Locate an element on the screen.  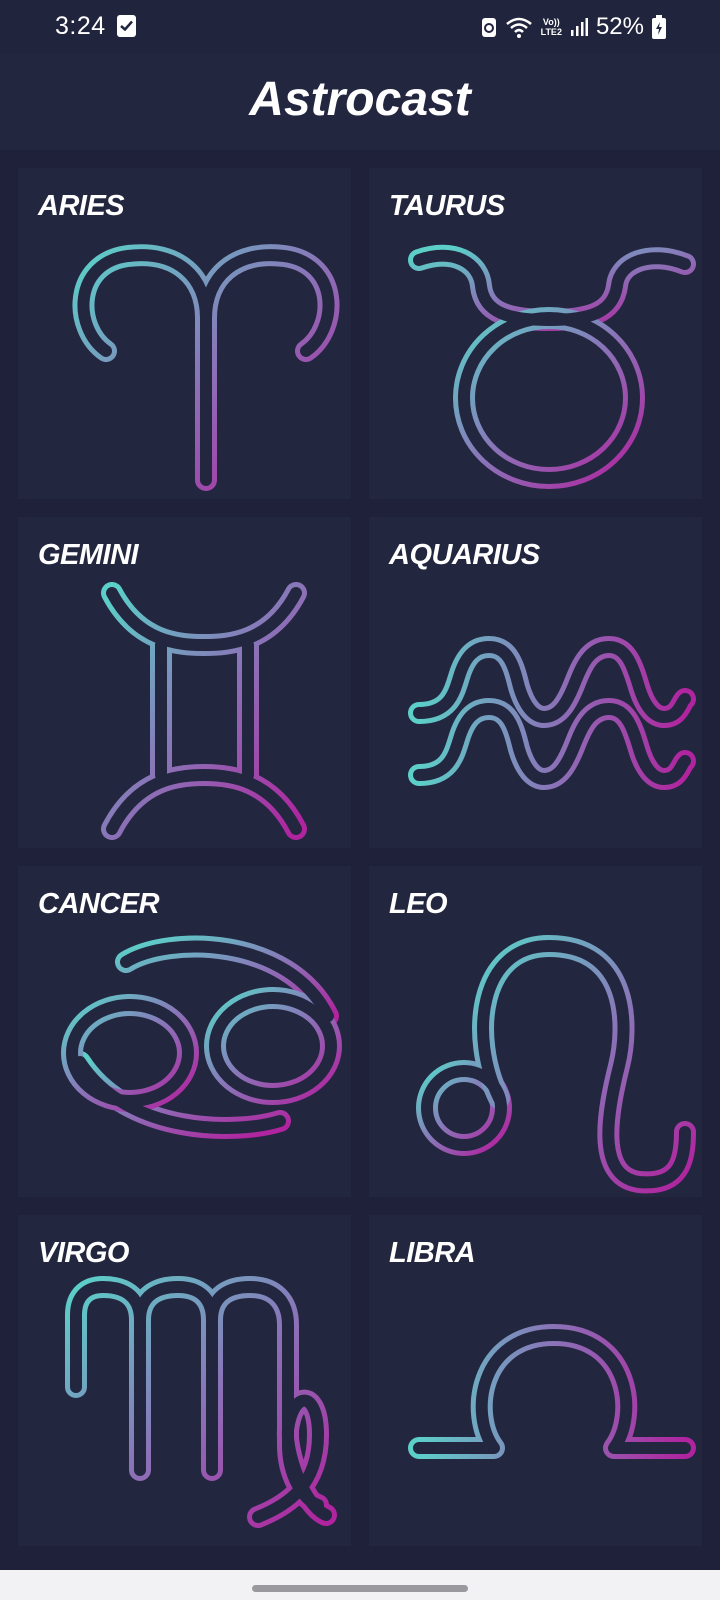
recycle-icon is located at coordinates (489, 27).